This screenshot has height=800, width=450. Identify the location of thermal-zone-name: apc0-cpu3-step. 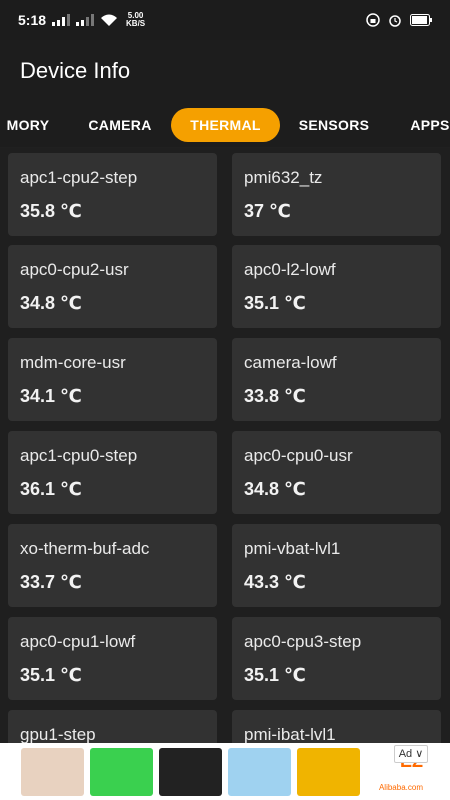
(303, 641).